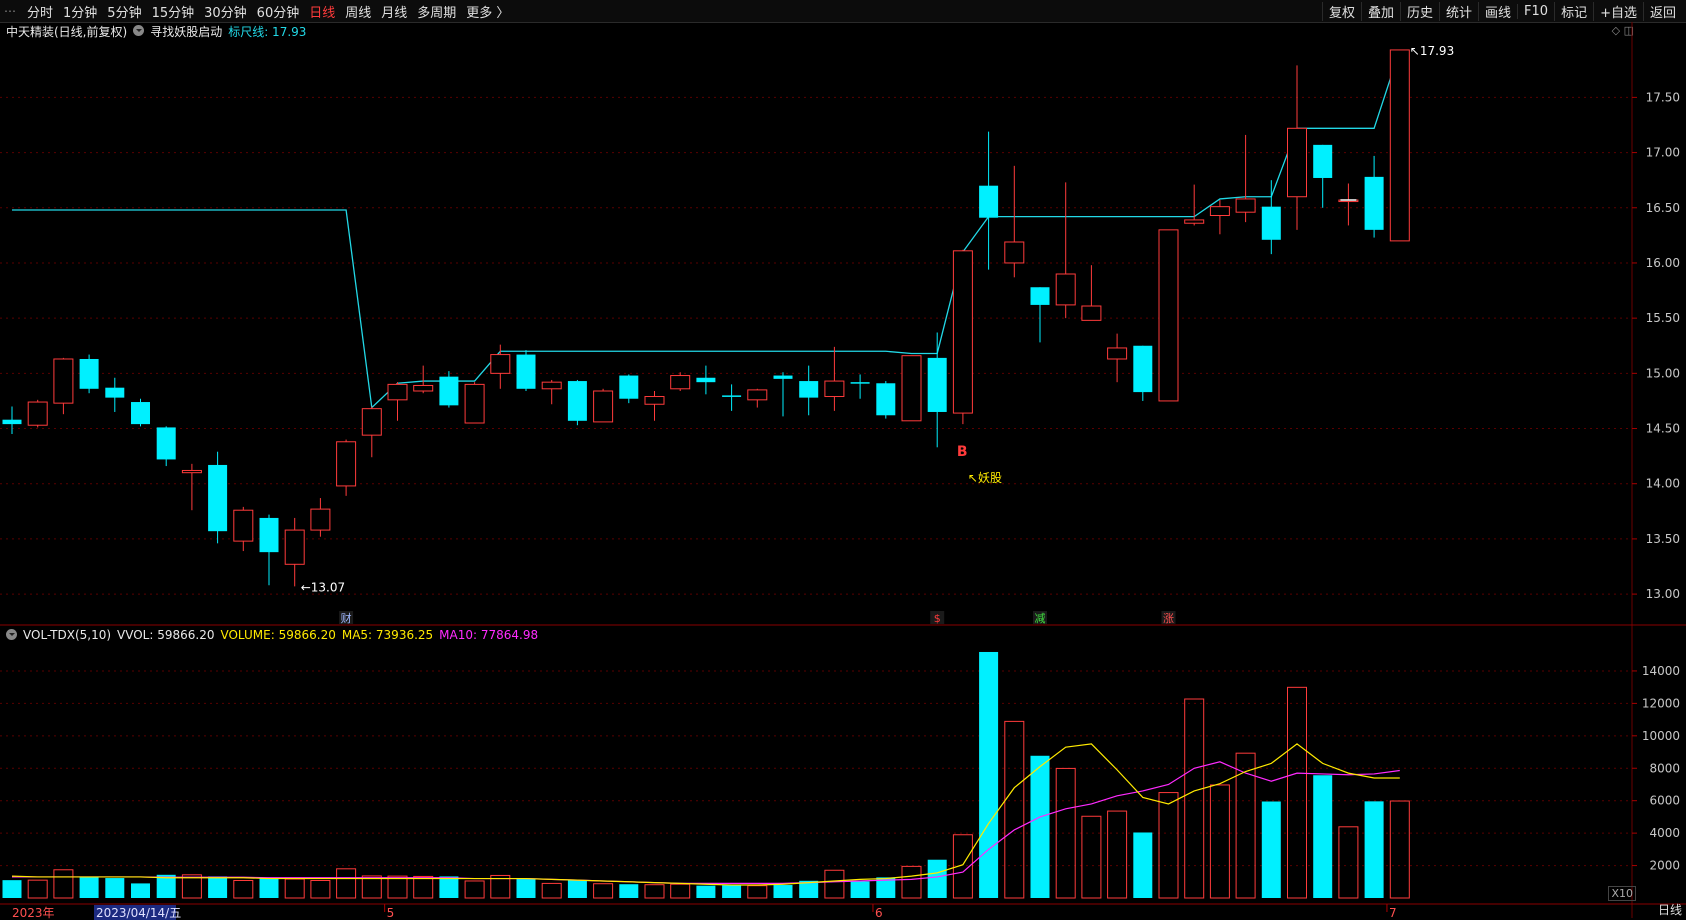 The width and height of the screenshot is (1686, 920). I want to click on price-axis-label: 16.00, so click(1663, 263).